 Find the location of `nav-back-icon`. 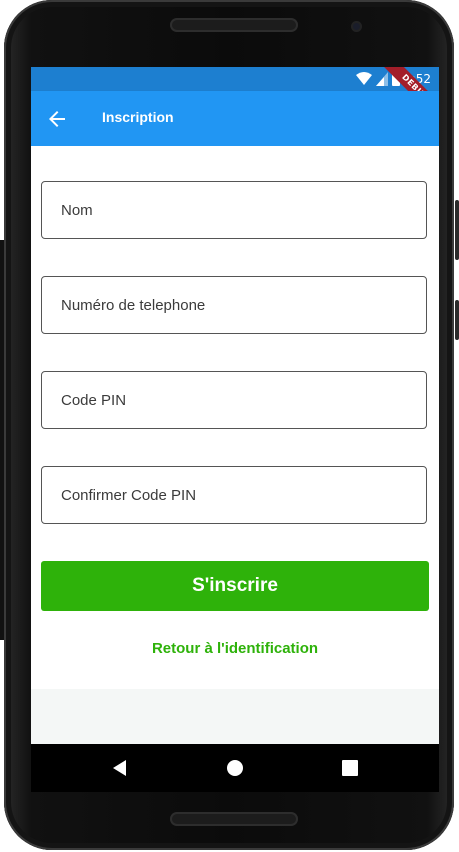

nav-back-icon is located at coordinates (120, 768).